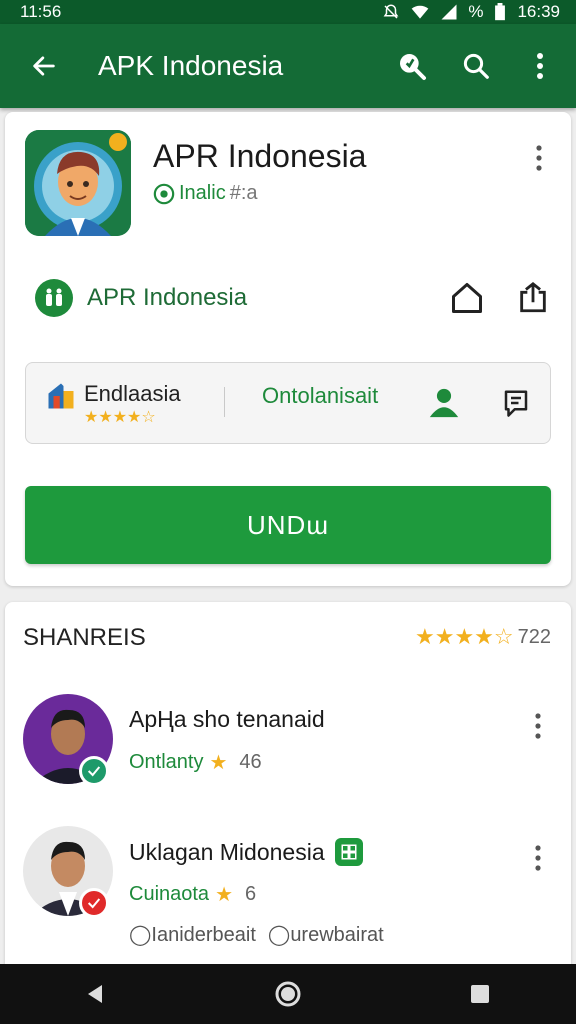  I want to click on verified-icon, so click(164, 193).